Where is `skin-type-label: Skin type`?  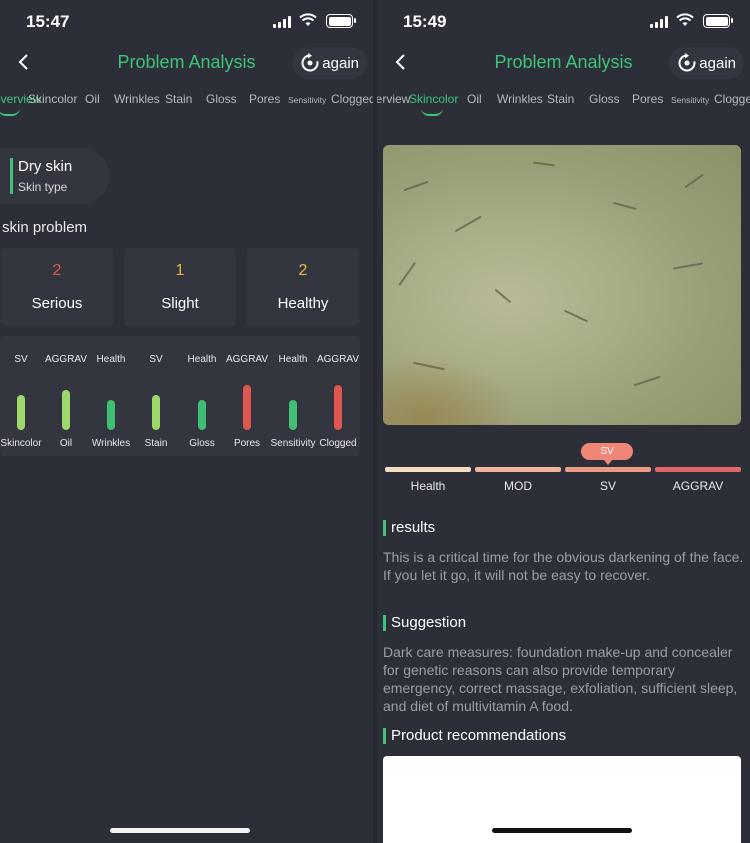
skin-type-label: Skin type is located at coordinates (43, 187).